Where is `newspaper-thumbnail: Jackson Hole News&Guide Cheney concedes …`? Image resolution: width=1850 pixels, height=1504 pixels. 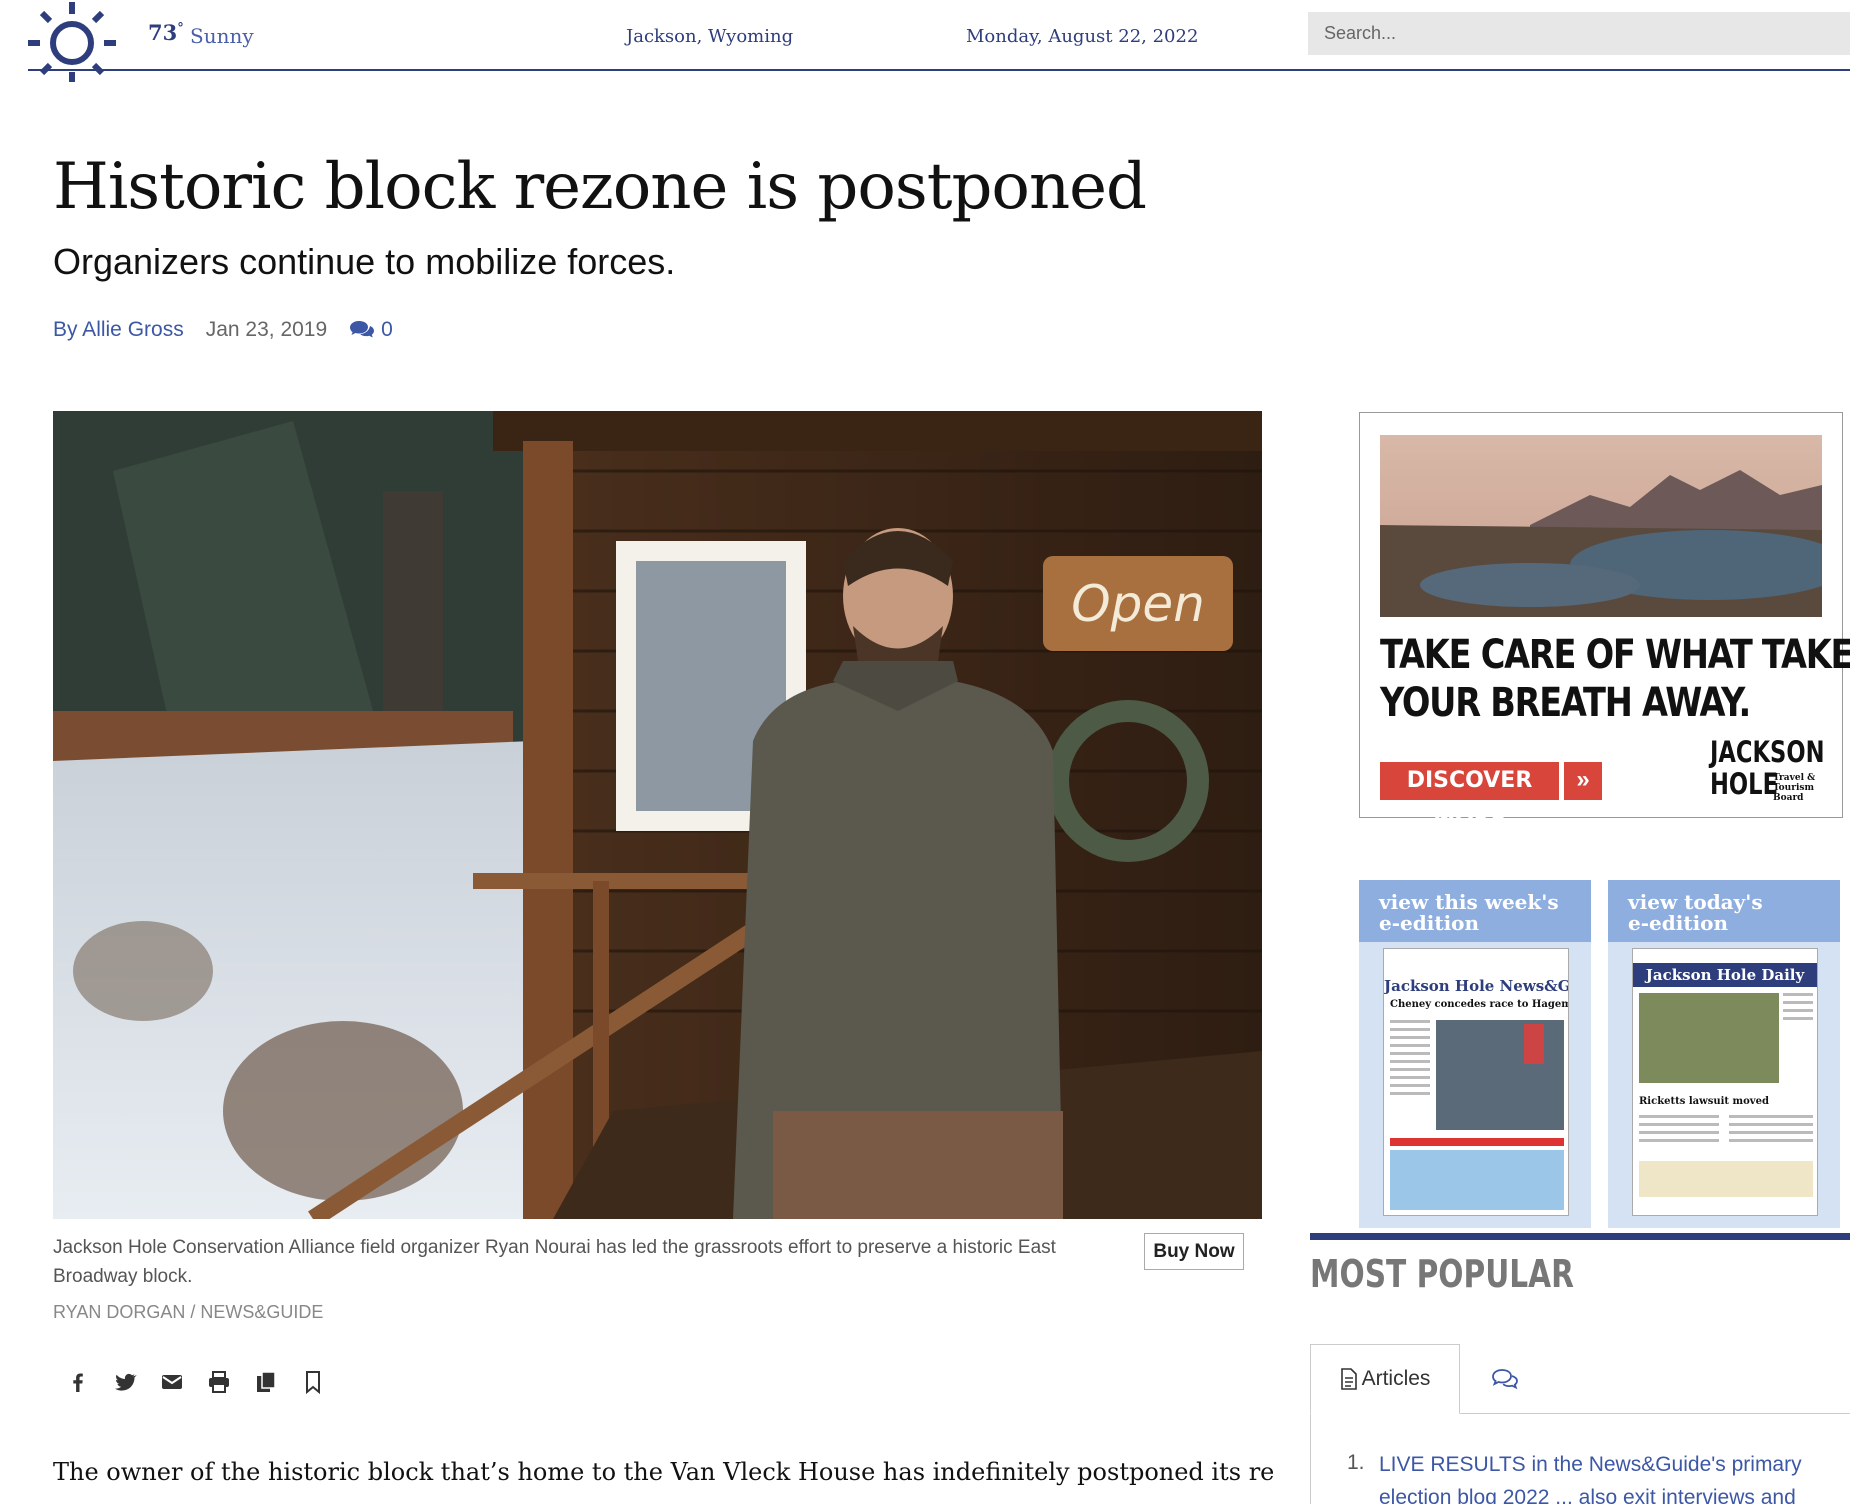 newspaper-thumbnail: Jackson Hole News&Guide Cheney concedes … is located at coordinates (1476, 1082).